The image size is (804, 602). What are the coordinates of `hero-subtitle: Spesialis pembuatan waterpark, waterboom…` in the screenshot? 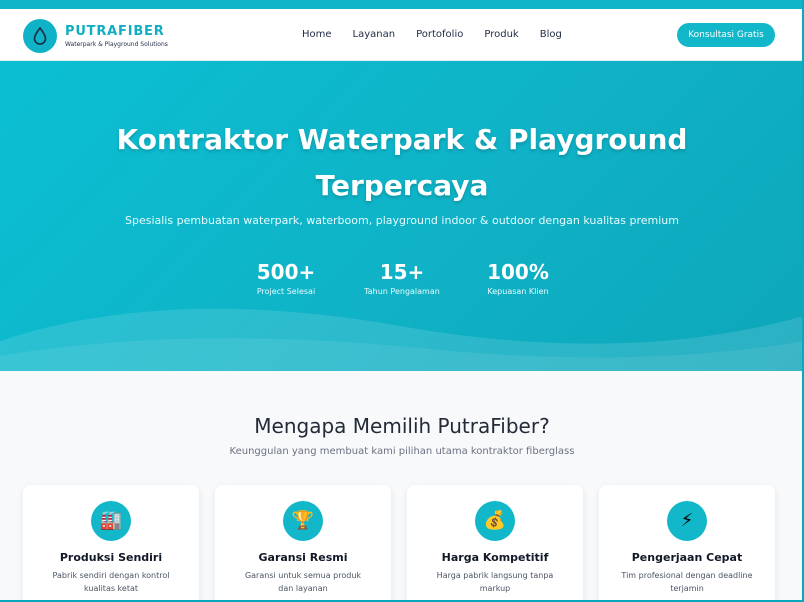 It's located at (401, 220).